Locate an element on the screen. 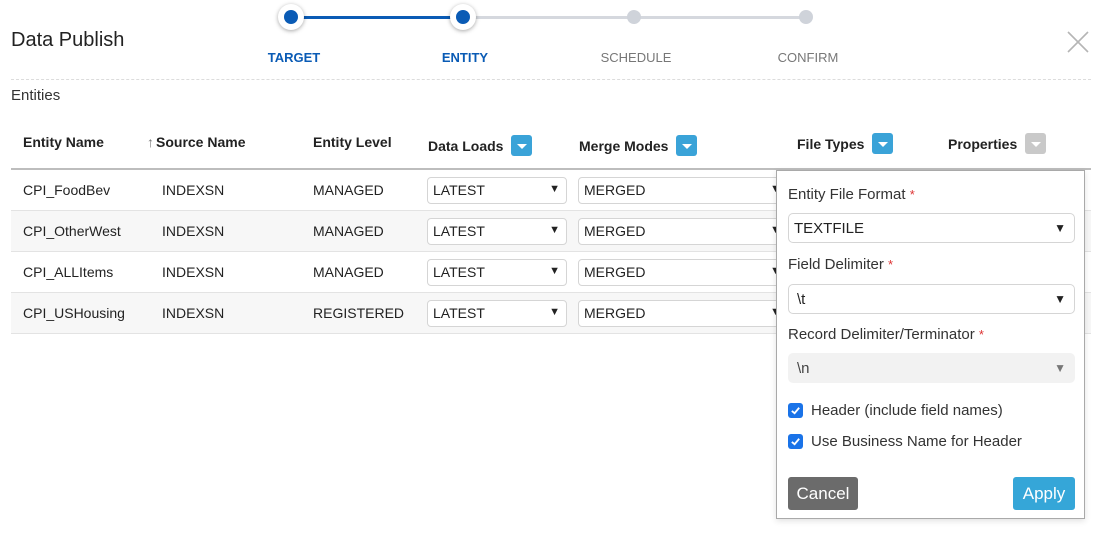 The height and width of the screenshot is (537, 1104). merge-modes-bulk-dropdown-button is located at coordinates (687, 145).